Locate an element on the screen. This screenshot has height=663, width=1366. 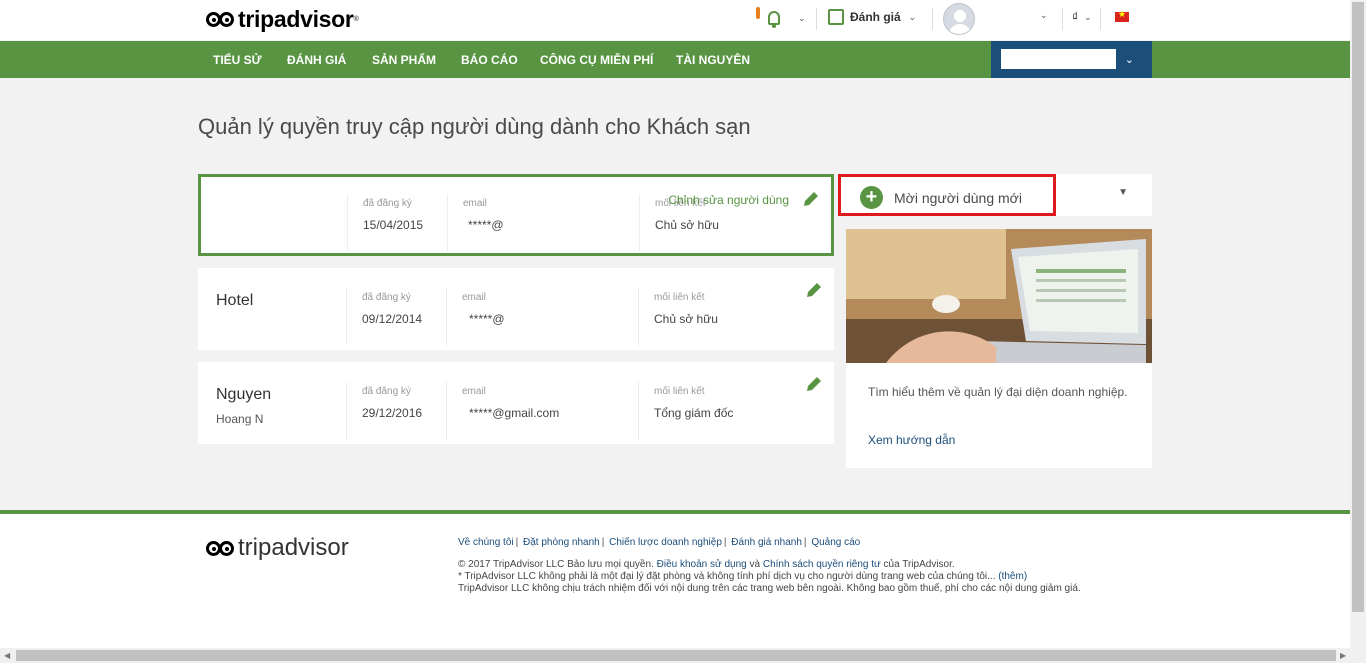
bell-icon is located at coordinates (774, 19).